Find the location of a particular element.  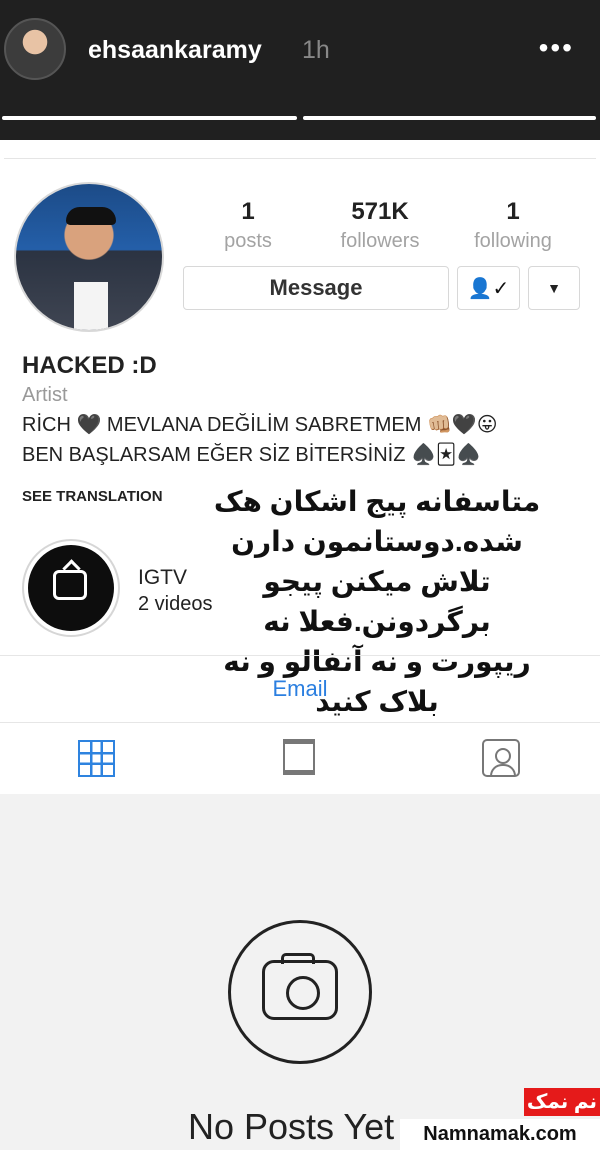

story-header: ehsaankaramy 1h ••• is located at coordinates (300, 70).